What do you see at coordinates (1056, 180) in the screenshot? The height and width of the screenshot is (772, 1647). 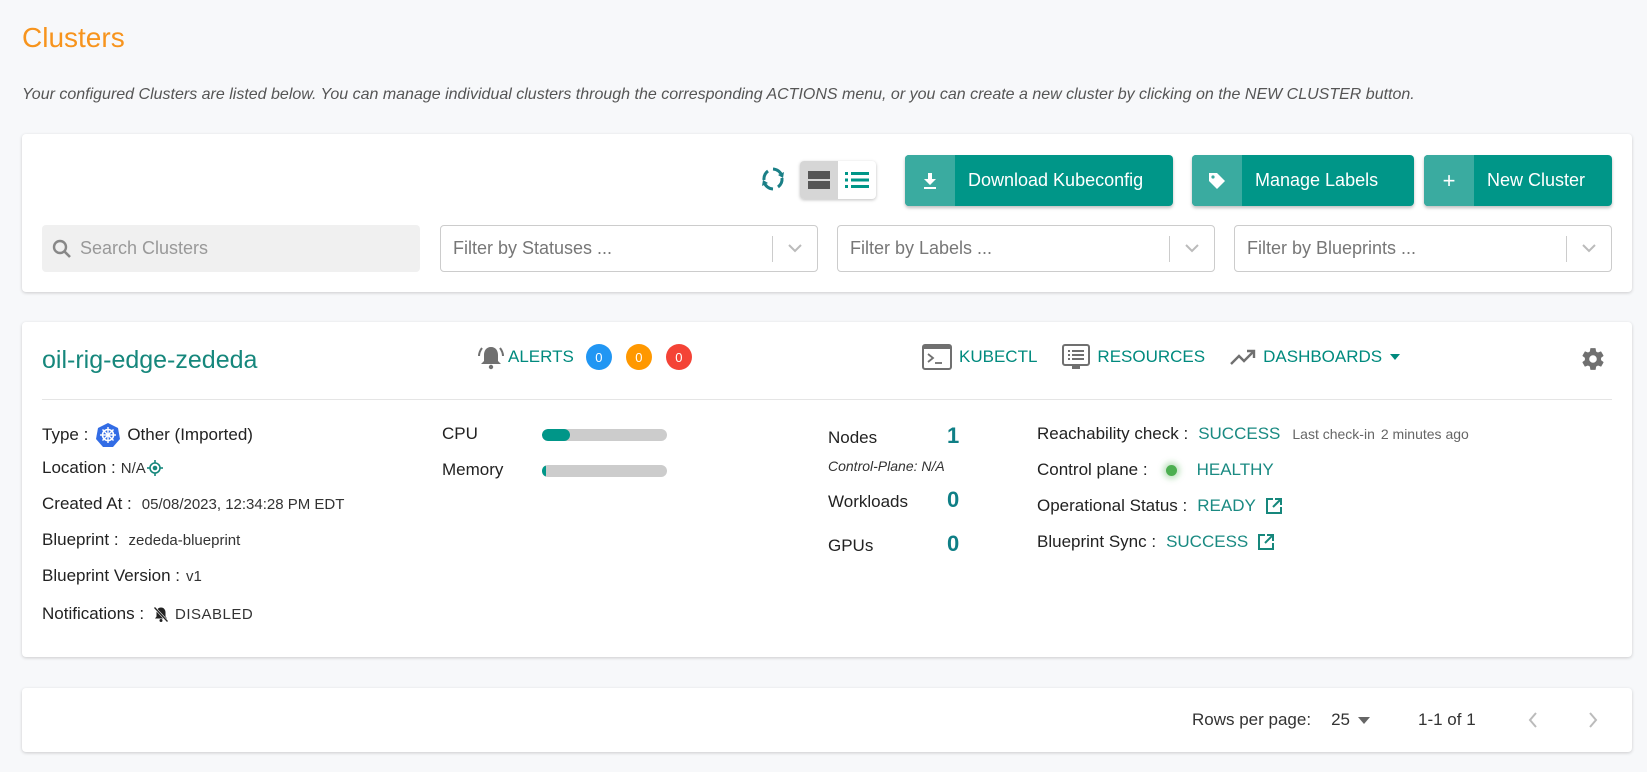 I see `download-kubeconfig-label: Download Kubeconfig` at bounding box center [1056, 180].